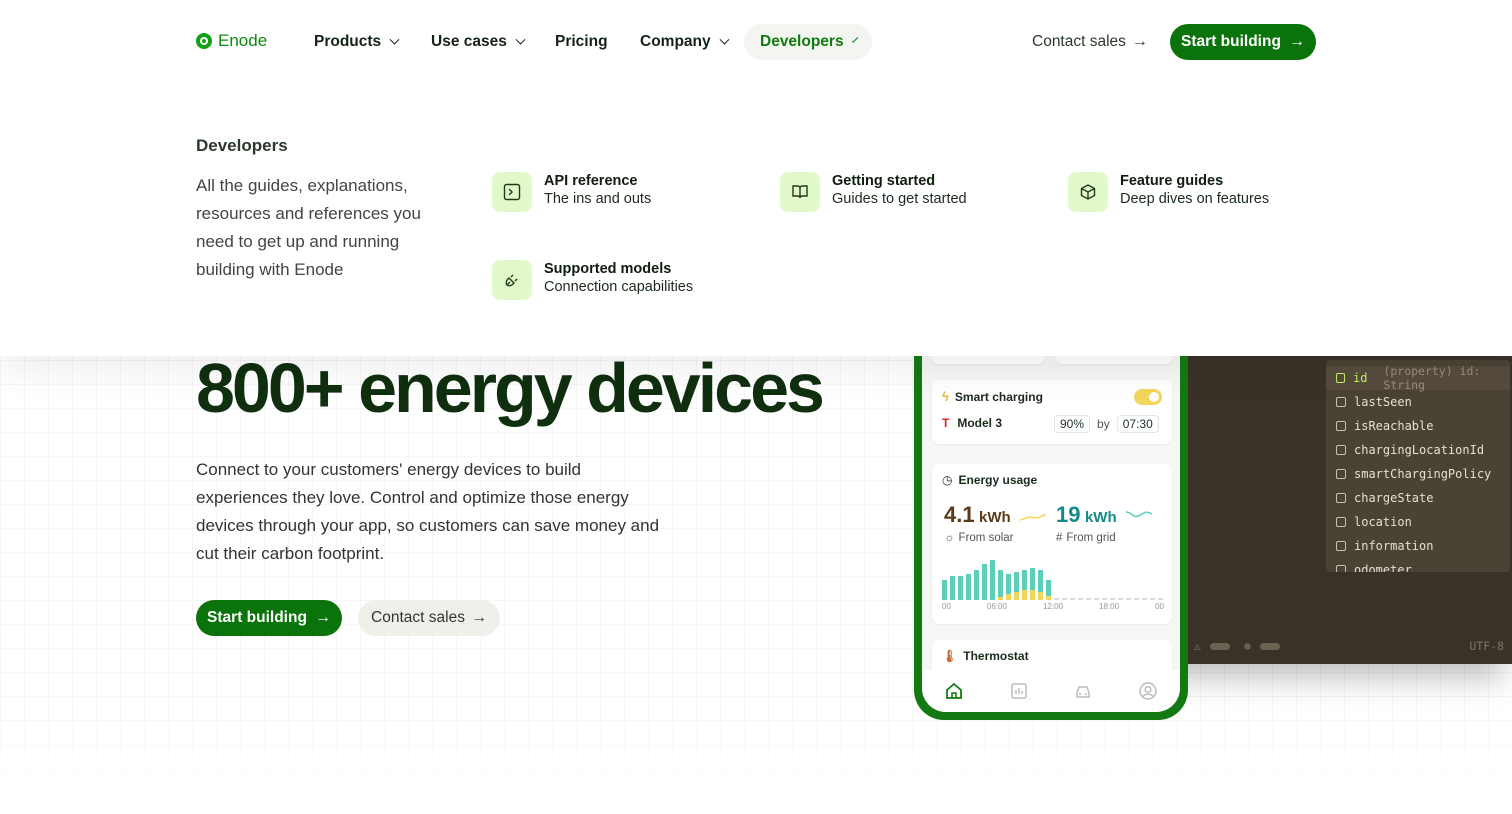 The image size is (1512, 814). What do you see at coordinates (1418, 498) in the screenshot?
I see `autocomplete-item: chargeState` at bounding box center [1418, 498].